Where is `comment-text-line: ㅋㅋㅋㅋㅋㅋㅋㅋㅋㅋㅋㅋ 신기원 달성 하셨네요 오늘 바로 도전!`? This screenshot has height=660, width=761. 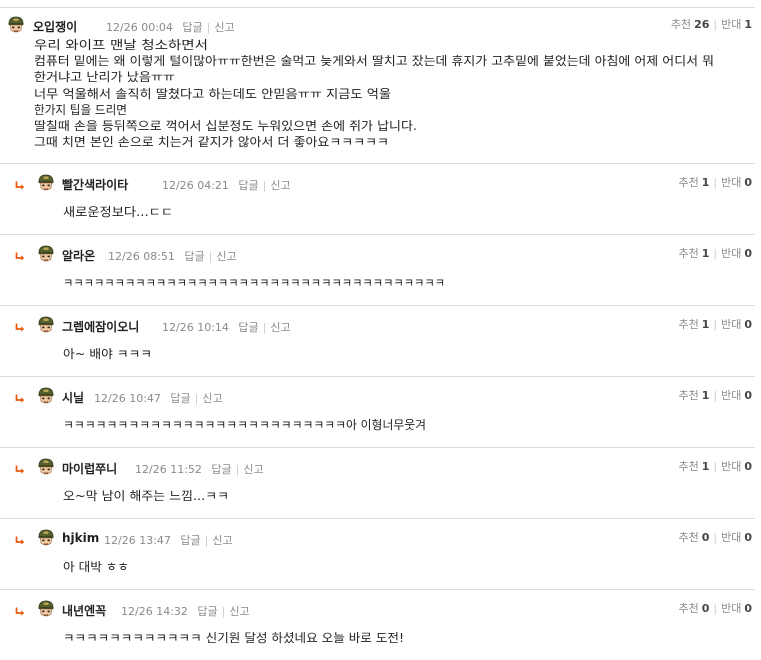
comment-text-line: ㅋㅋㅋㅋㅋㅋㅋㅋㅋㅋㅋㅋ 신기원 달성 하셨네요 오늘 바로 도전! is located at coordinates (233, 638).